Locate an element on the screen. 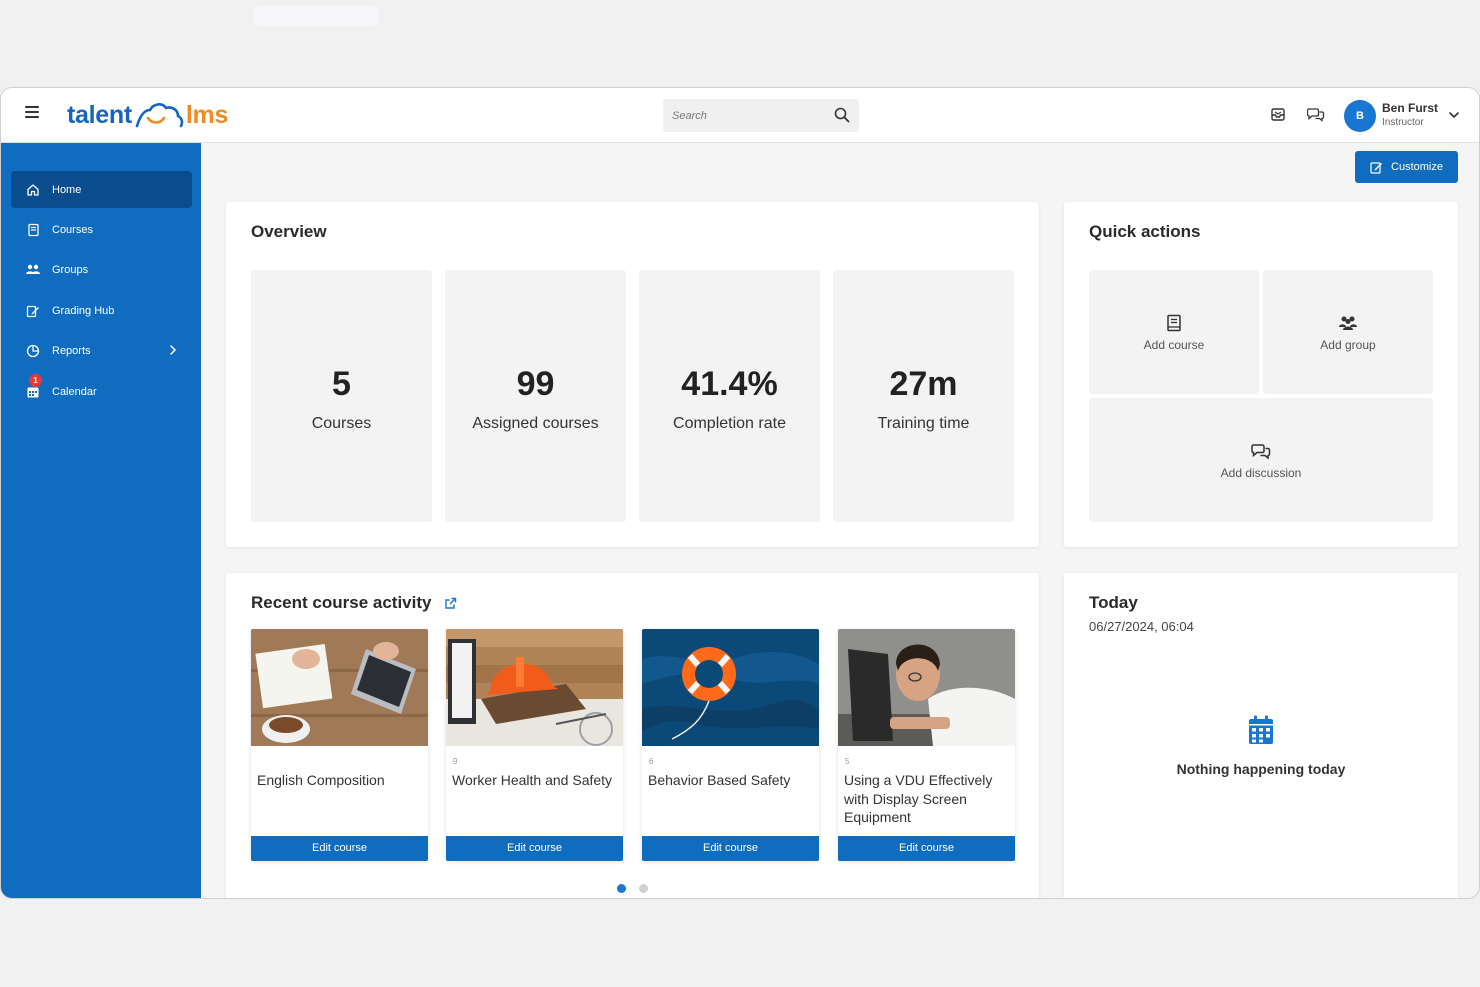 Image resolution: width=1480 pixels, height=987 pixels. user-role: Instructor is located at coordinates (1403, 122).